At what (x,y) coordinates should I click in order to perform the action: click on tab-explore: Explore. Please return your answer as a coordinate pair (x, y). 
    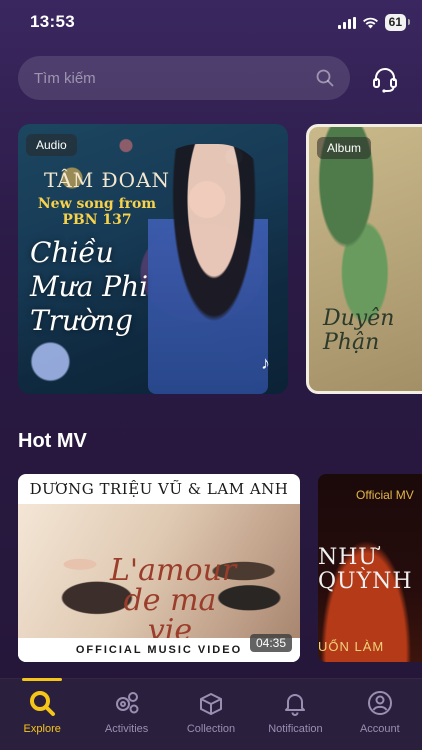
    Looking at the image, I should click on (42, 714).